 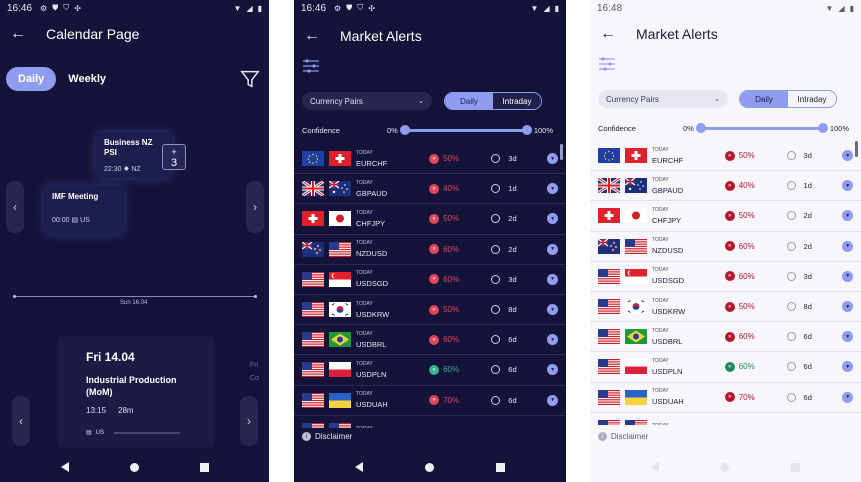 I want to click on us-flag-icon: ▤, so click(x=75, y=220).